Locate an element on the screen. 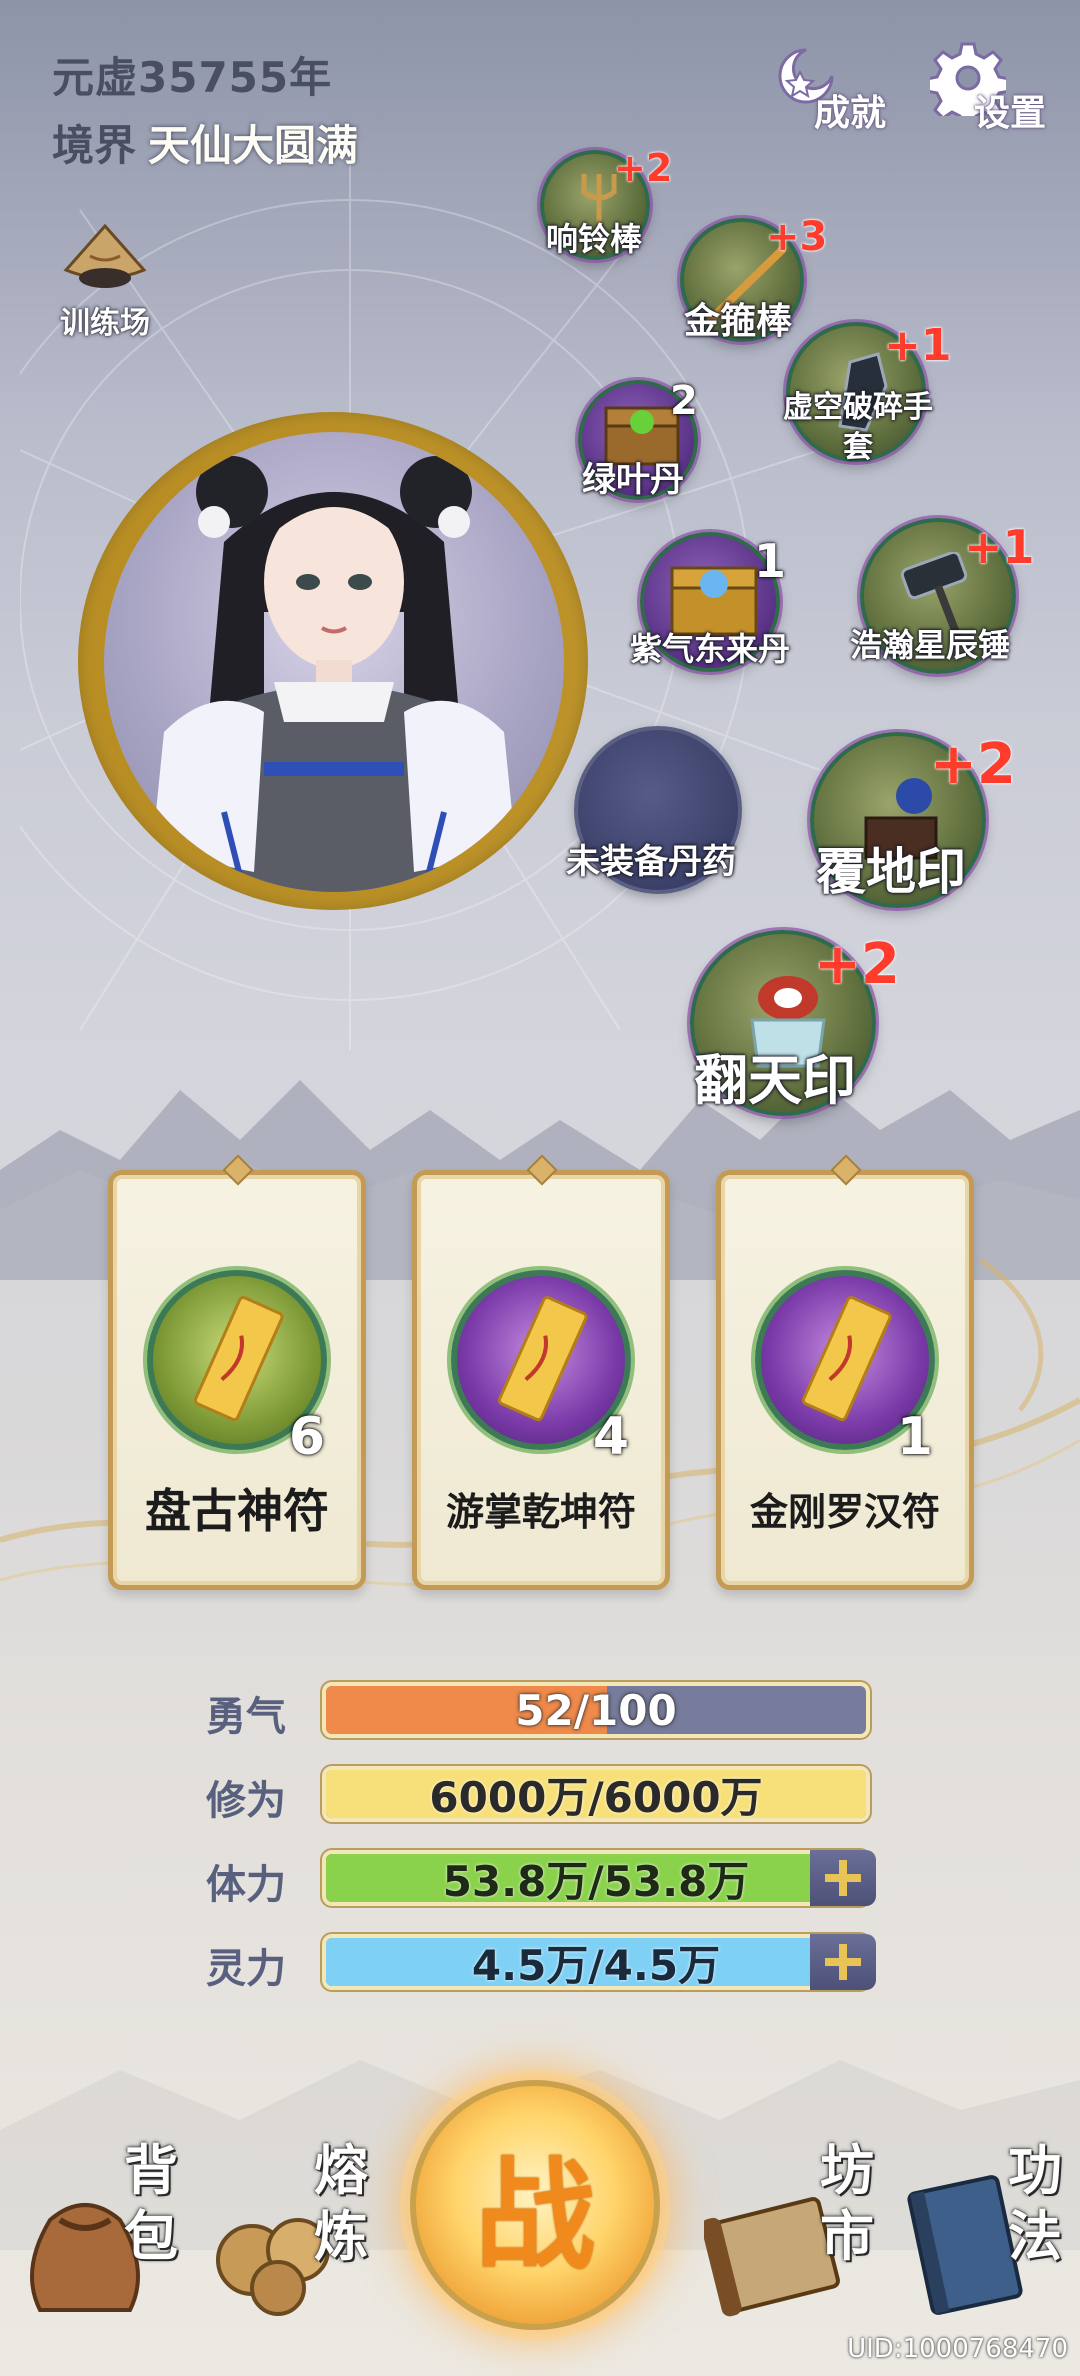 The height and width of the screenshot is (2376, 1080). talisman-card-youzhang: 4 游掌乾坤符 is located at coordinates (541, 1372).